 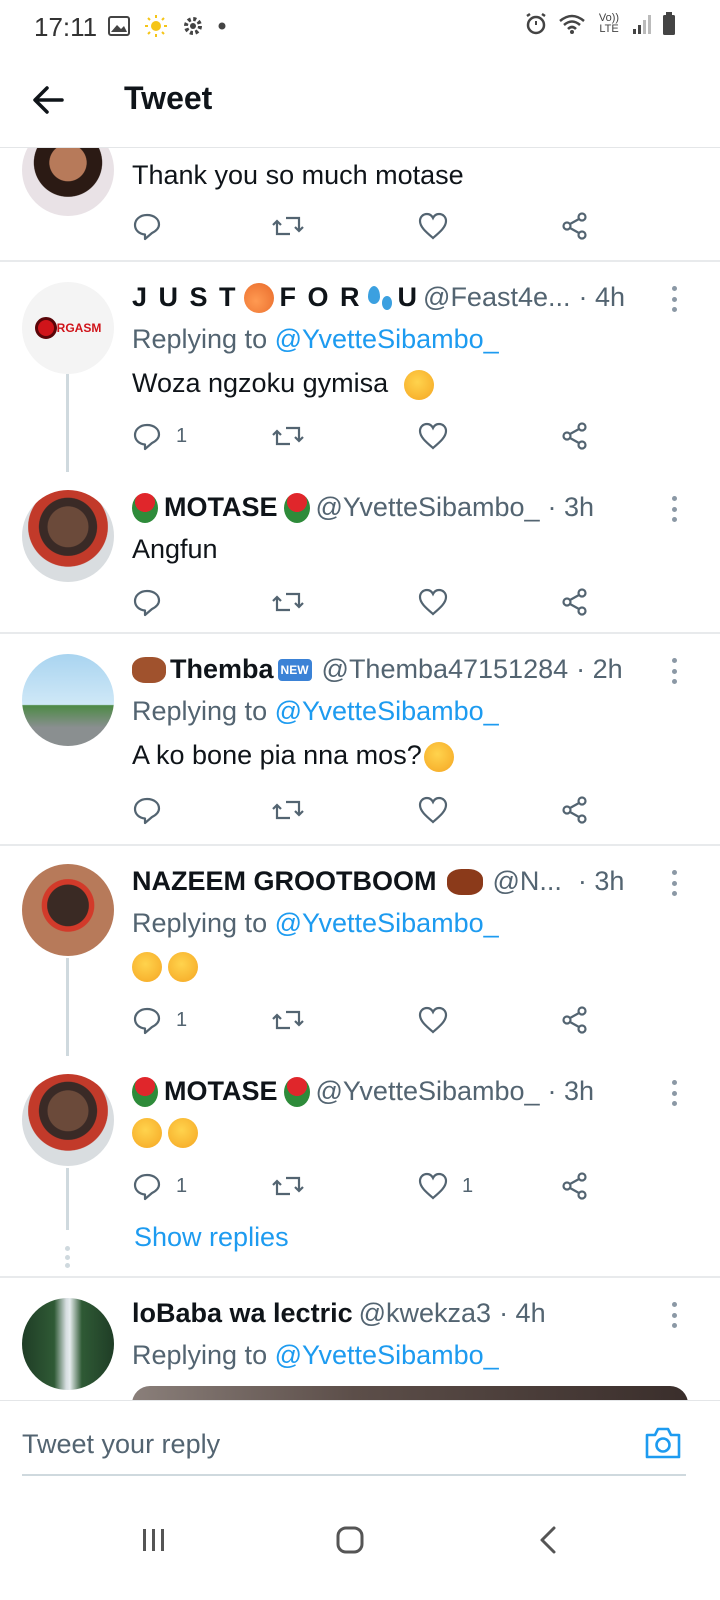 What do you see at coordinates (360, 1440) in the screenshot?
I see `reply-composer: Tweet your reply` at bounding box center [360, 1440].